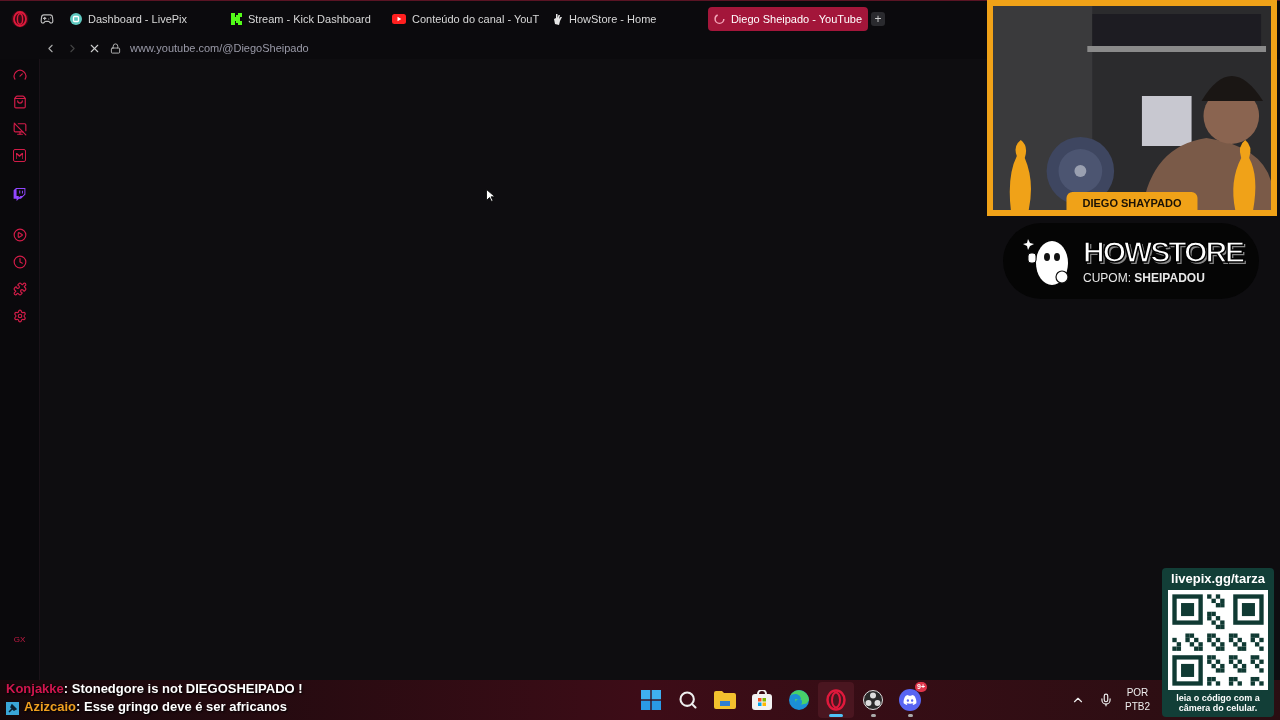 The image size is (1280, 720). Describe the element at coordinates (878, 19) in the screenshot. I see `new-tab-button: +` at that location.